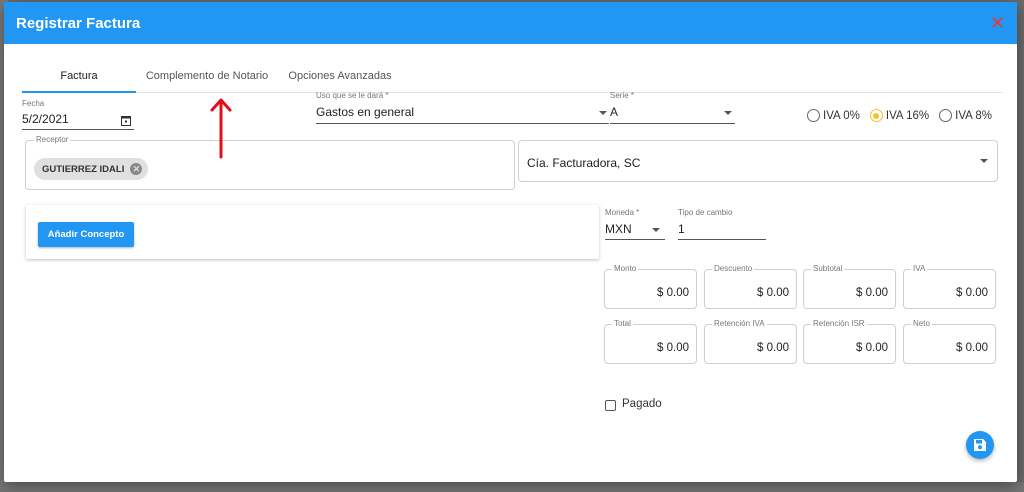 This screenshot has height=492, width=1024. I want to click on moneda-select: MXN, so click(618, 229).